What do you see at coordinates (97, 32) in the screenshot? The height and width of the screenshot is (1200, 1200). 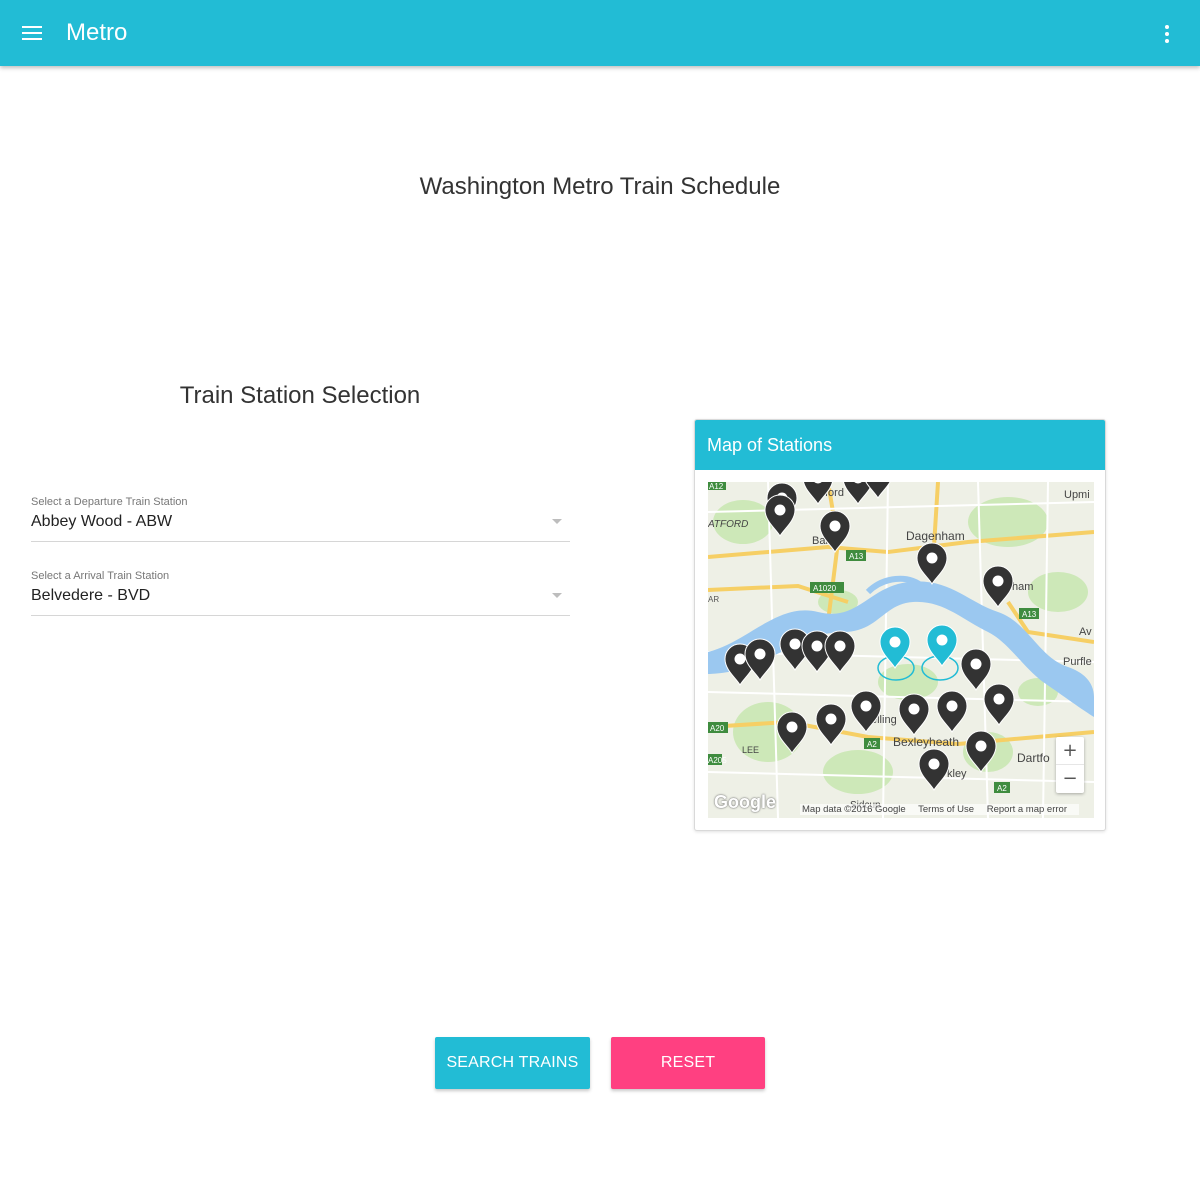 I see `app-title: Metro` at bounding box center [97, 32].